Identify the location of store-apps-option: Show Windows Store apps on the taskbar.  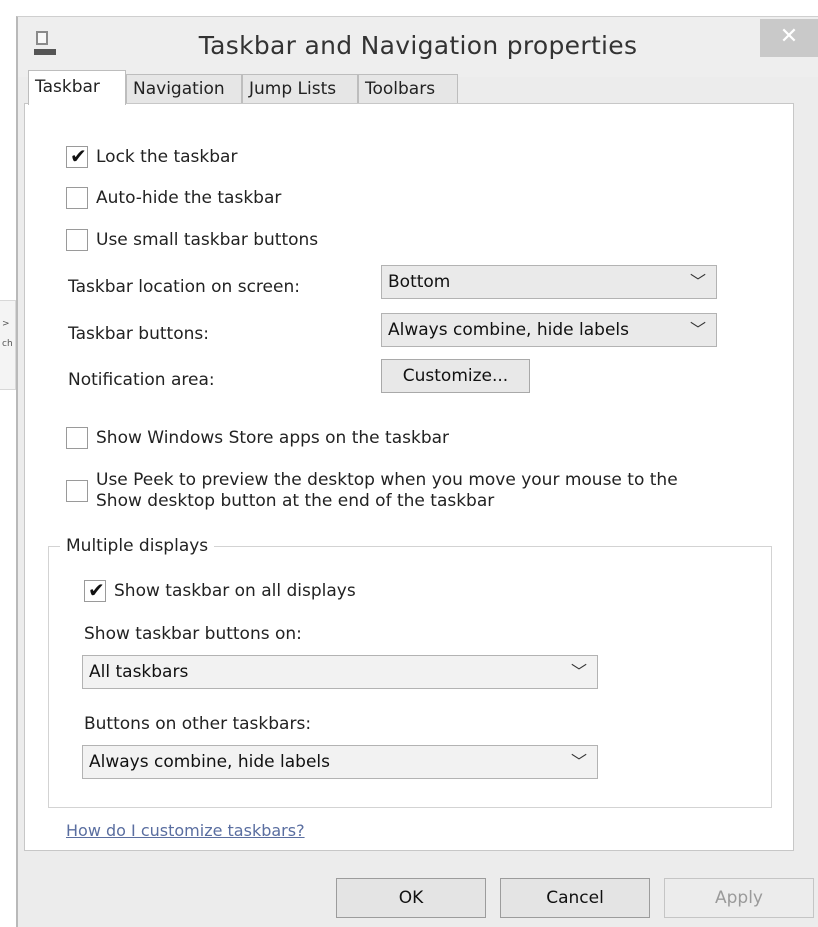
(257, 438).